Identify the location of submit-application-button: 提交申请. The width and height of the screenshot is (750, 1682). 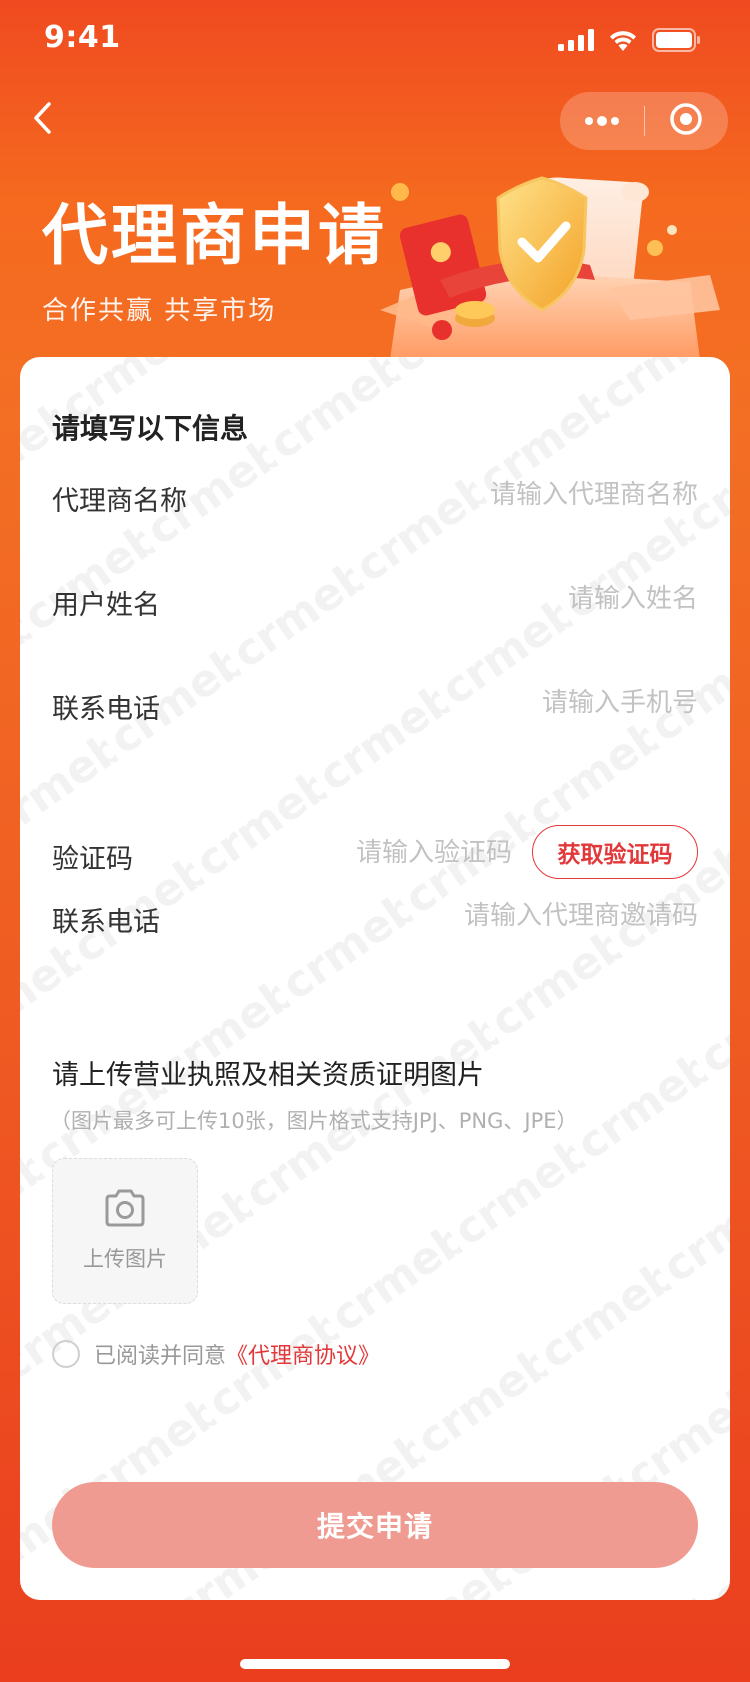
(375, 1525).